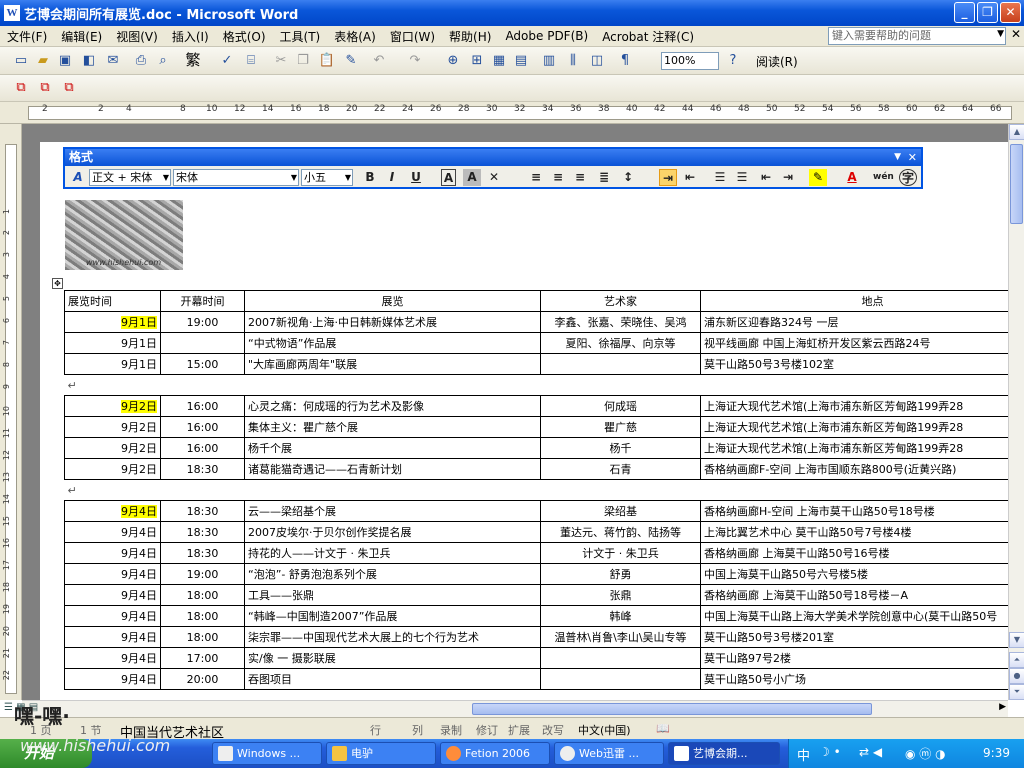 This screenshot has width=1024, height=768. I want to click on tray-network-icon: ⇄ ◀, so click(870, 752).